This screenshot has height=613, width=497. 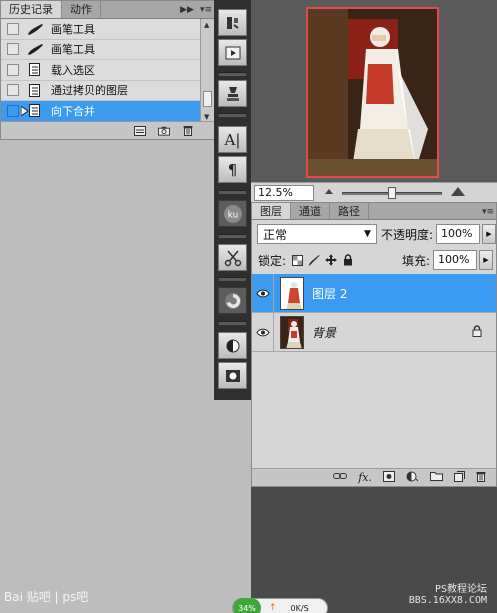 I want to click on history-item-selected: 向下合并, so click(x=100, y=111).